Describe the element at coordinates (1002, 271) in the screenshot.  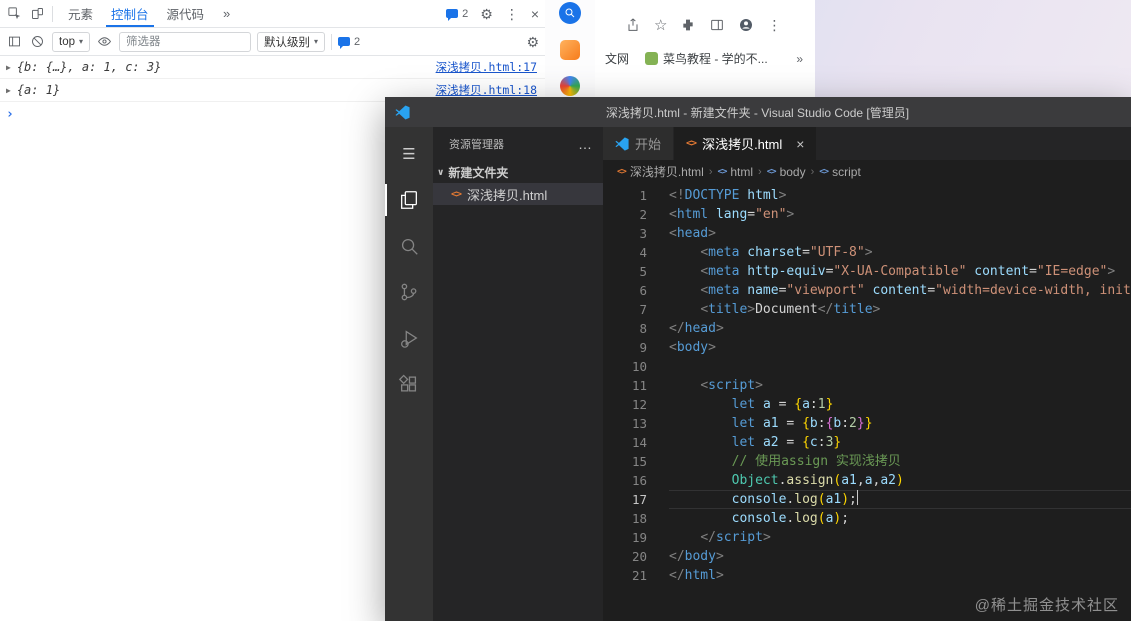
I see `code-token: content` at that location.